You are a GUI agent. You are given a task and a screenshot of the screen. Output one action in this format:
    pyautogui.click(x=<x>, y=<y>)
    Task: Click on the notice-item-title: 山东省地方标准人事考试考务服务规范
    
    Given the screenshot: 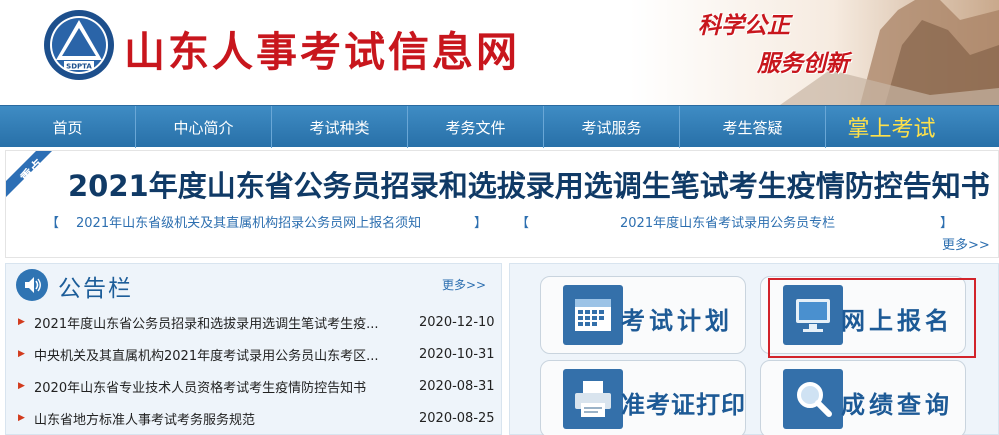 What is the action you would take?
    pyautogui.click(x=219, y=418)
    